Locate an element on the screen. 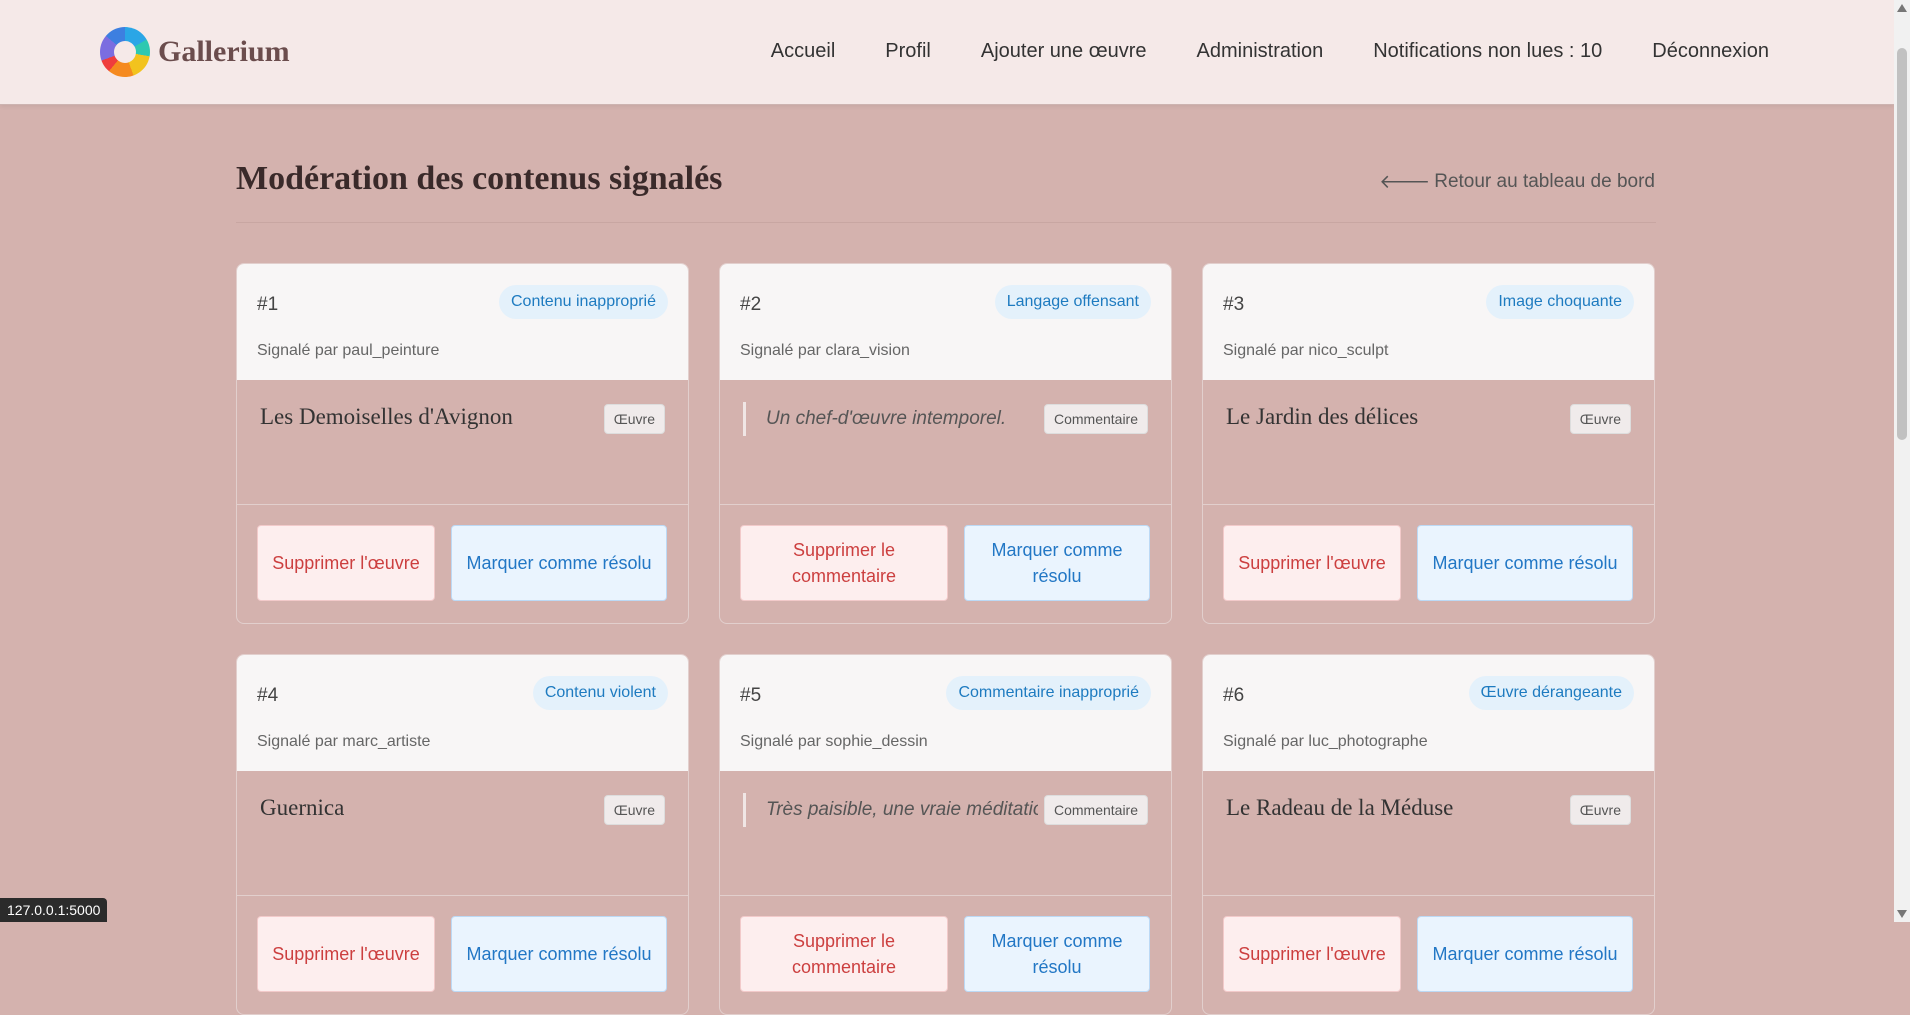  card-body: Un chef-d'œuvre intemporel. Commentaire is located at coordinates (945, 442).